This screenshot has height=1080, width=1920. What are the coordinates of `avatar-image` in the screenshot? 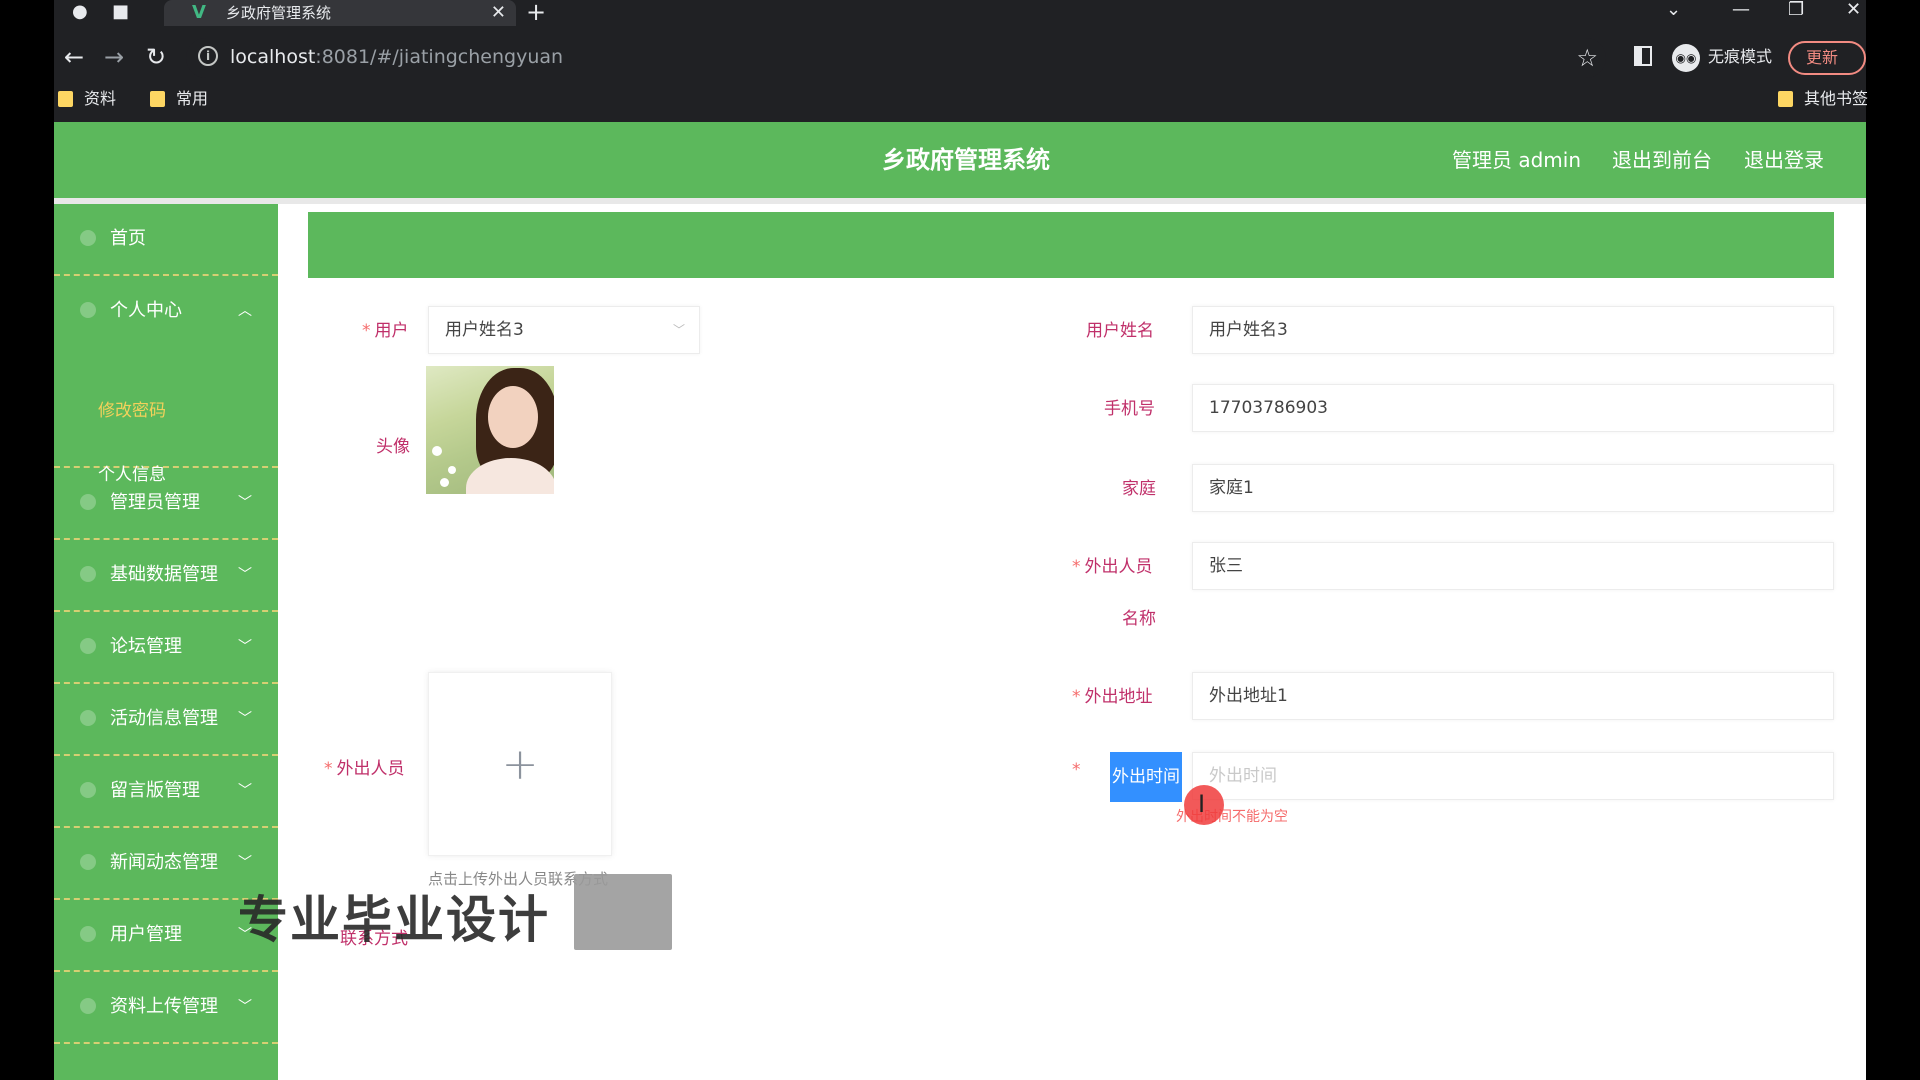 It's located at (490, 430).